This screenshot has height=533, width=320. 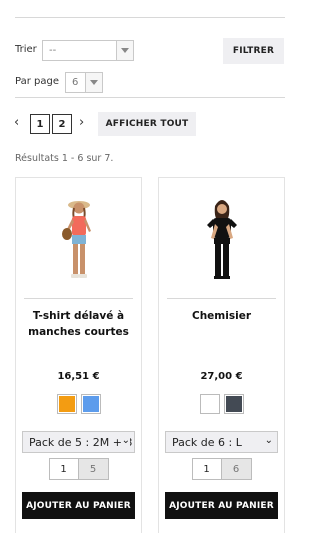 I want to click on results-count: Résultats 1 - 6 sur 7., so click(x=64, y=158).